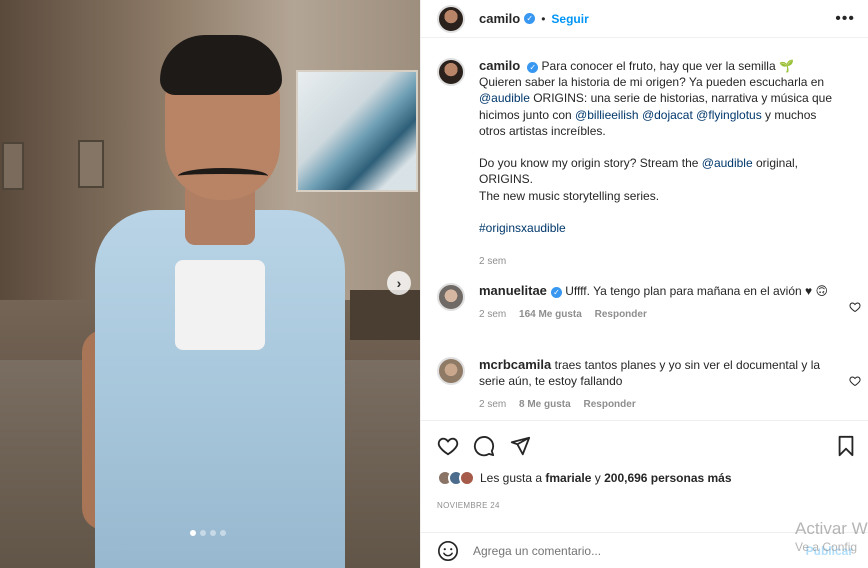 This screenshot has width=868, height=568. I want to click on watermark-sub: Ve a Config, so click(826, 547).